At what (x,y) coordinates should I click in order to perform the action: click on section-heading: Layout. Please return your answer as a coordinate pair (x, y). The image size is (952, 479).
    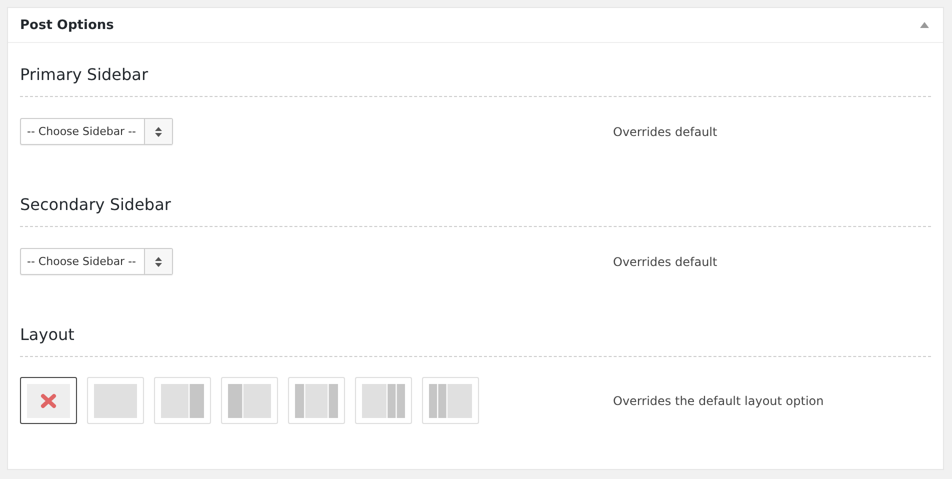
    Looking at the image, I should click on (475, 341).